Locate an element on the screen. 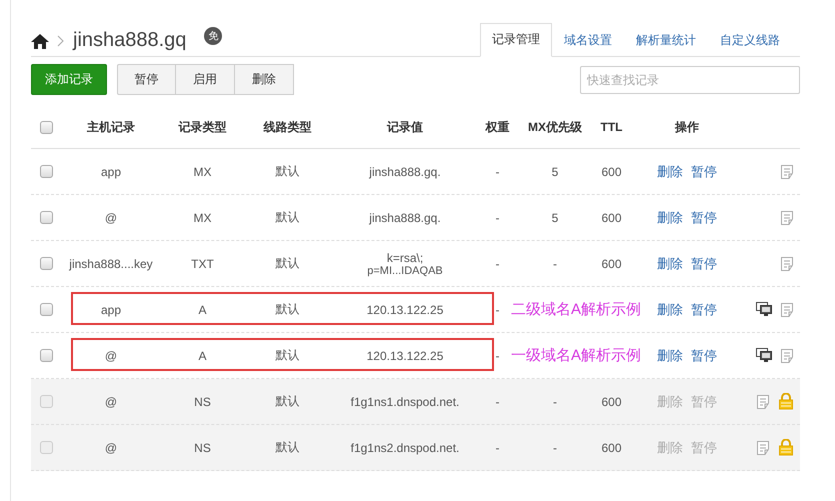  tab: 域名设置 is located at coordinates (588, 40).